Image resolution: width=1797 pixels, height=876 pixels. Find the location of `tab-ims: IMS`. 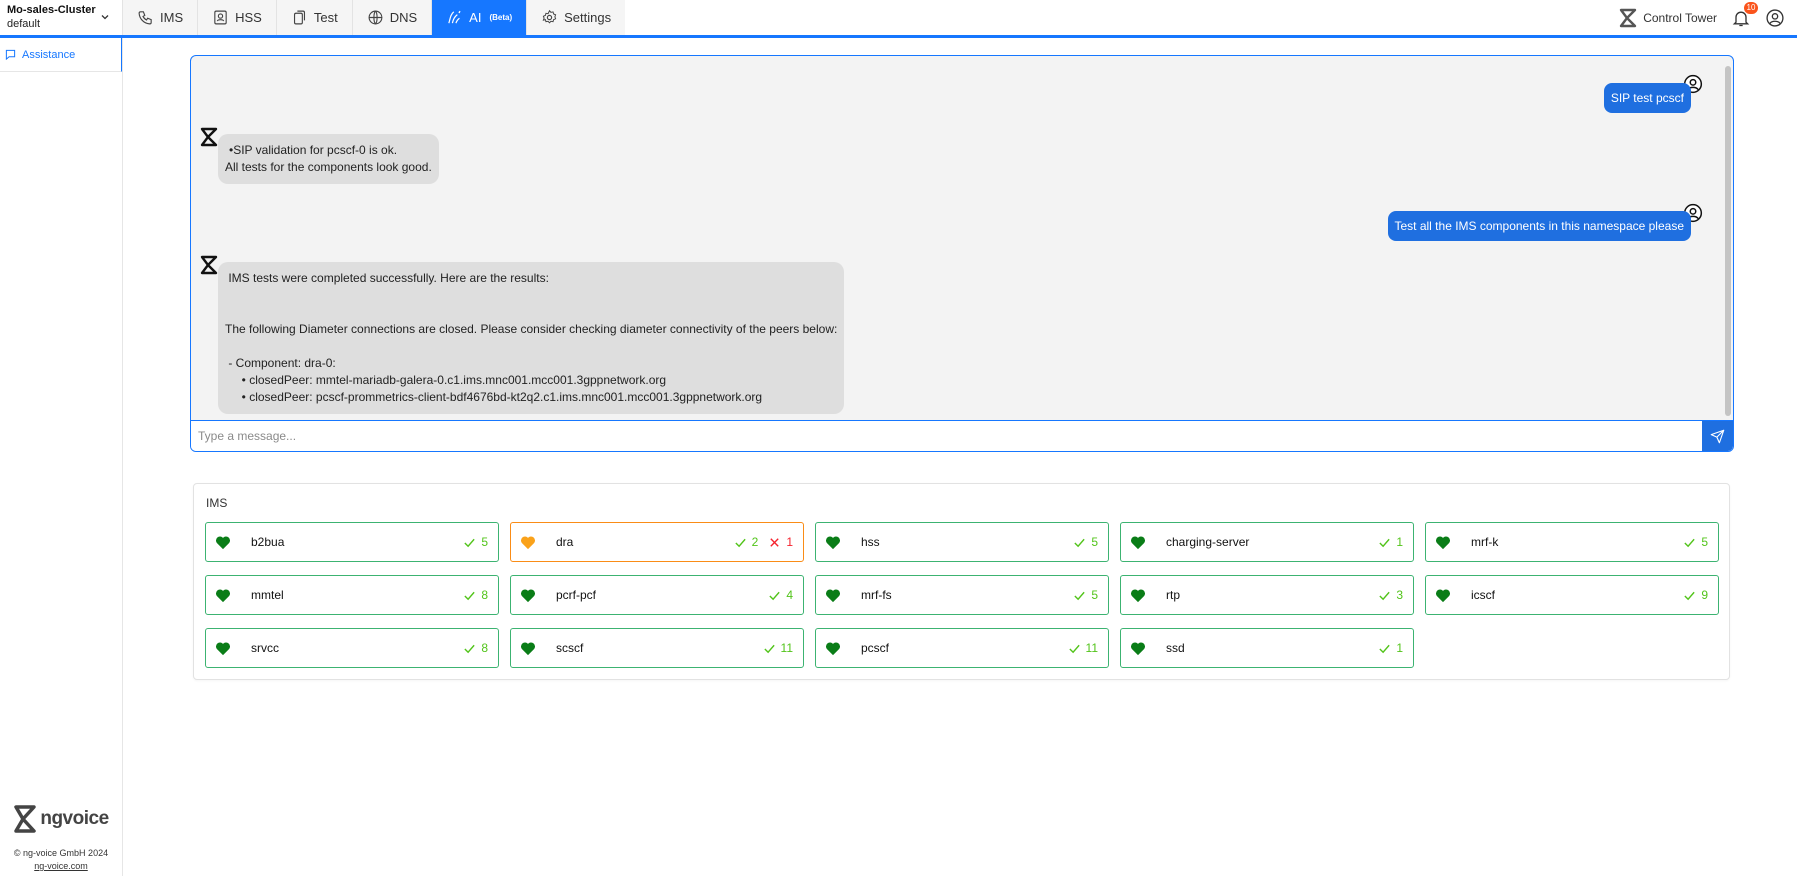

tab-ims: IMS is located at coordinates (160, 17).